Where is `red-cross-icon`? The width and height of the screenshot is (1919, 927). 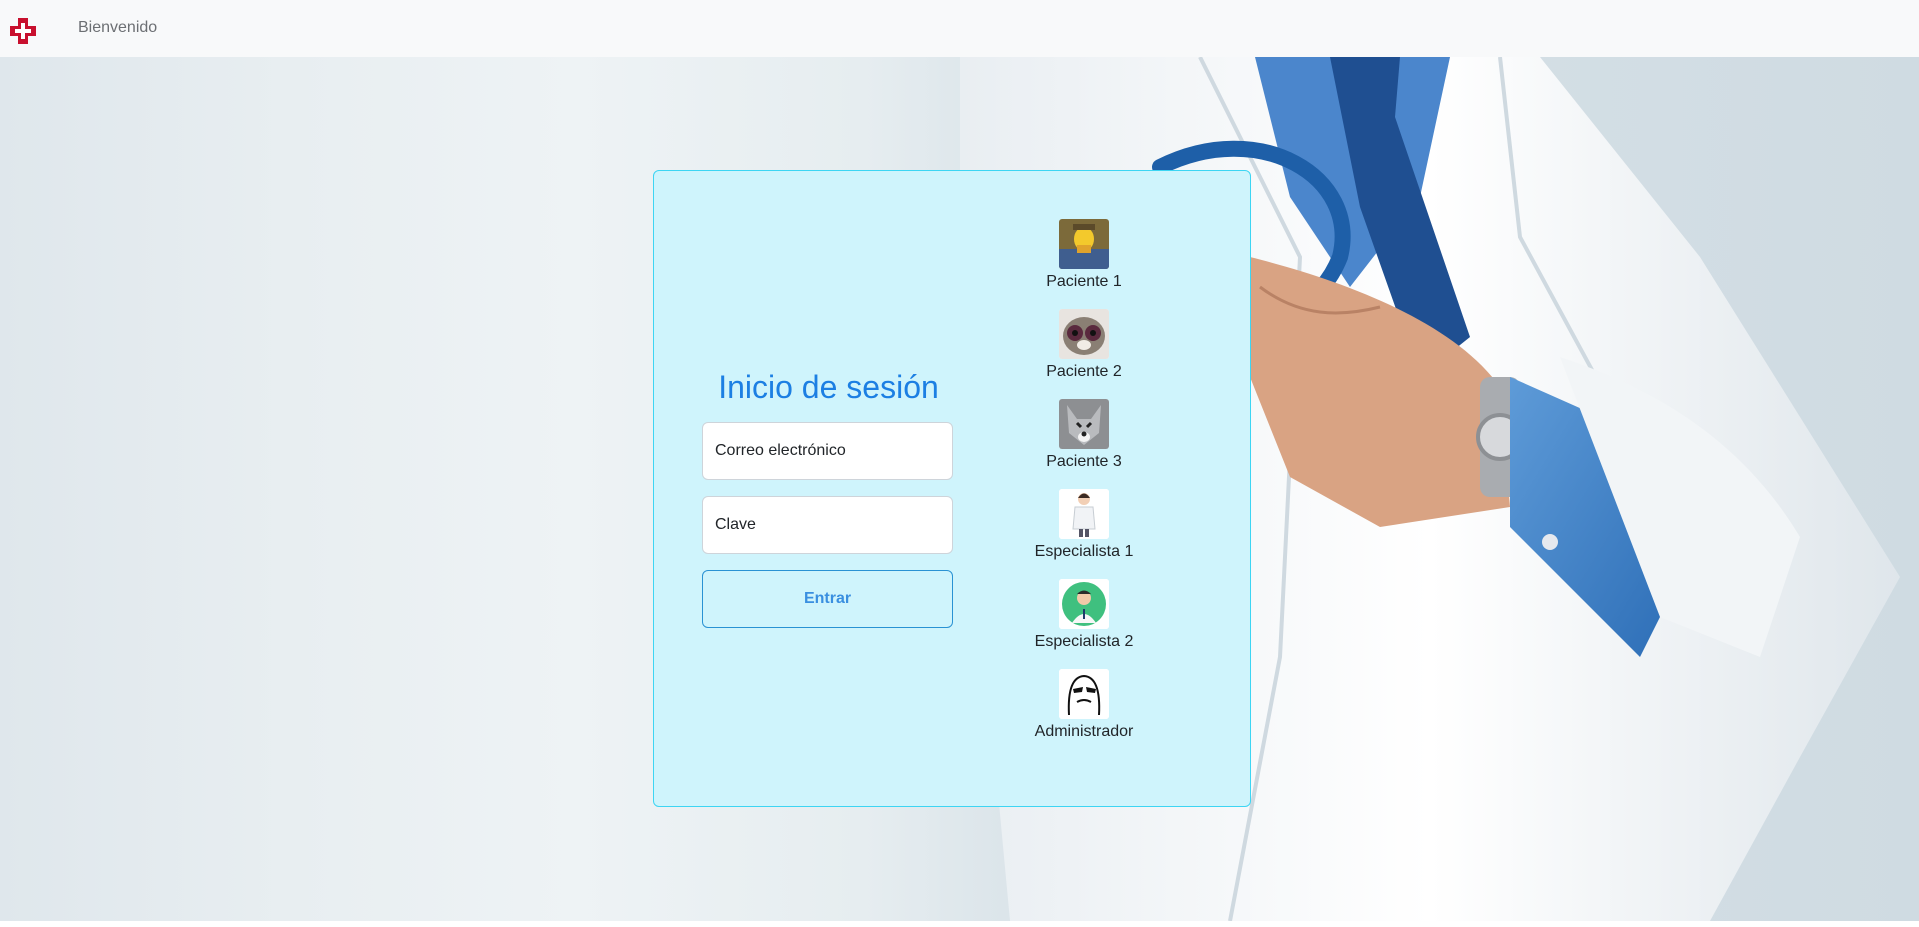
red-cross-icon is located at coordinates (23, 31).